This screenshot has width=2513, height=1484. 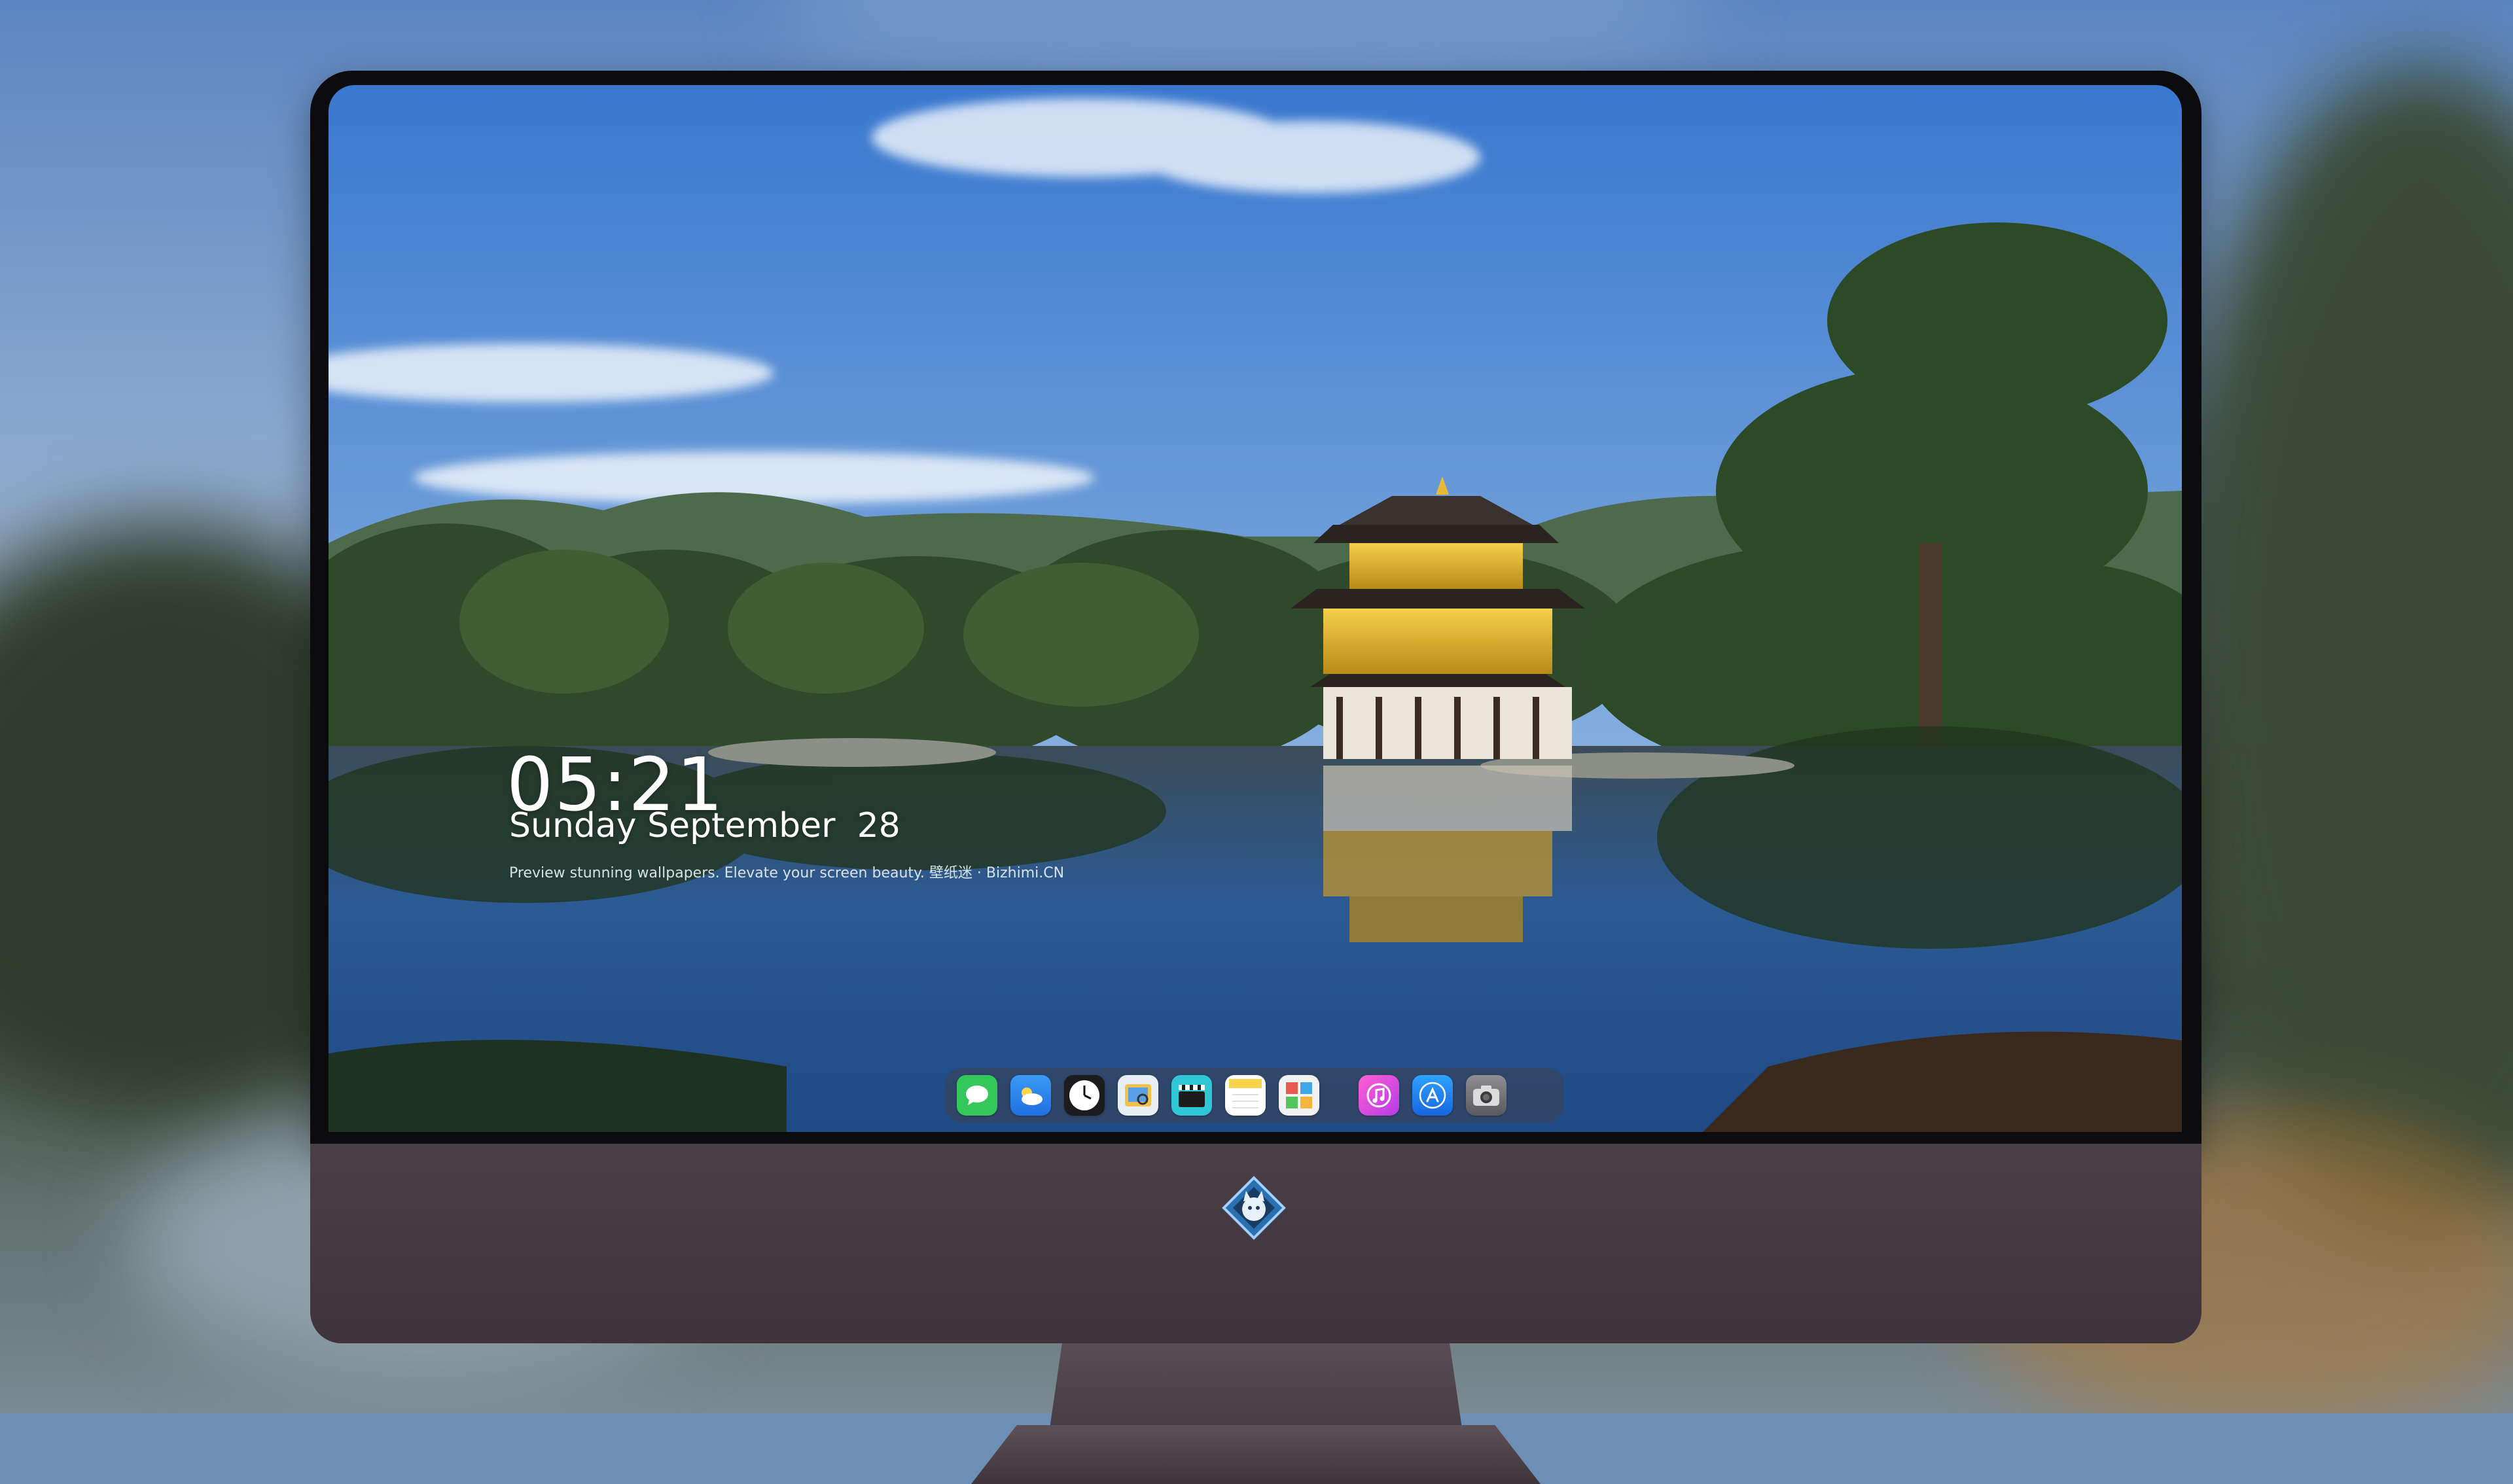 What do you see at coordinates (1486, 1095) in the screenshot?
I see `camera-icon` at bounding box center [1486, 1095].